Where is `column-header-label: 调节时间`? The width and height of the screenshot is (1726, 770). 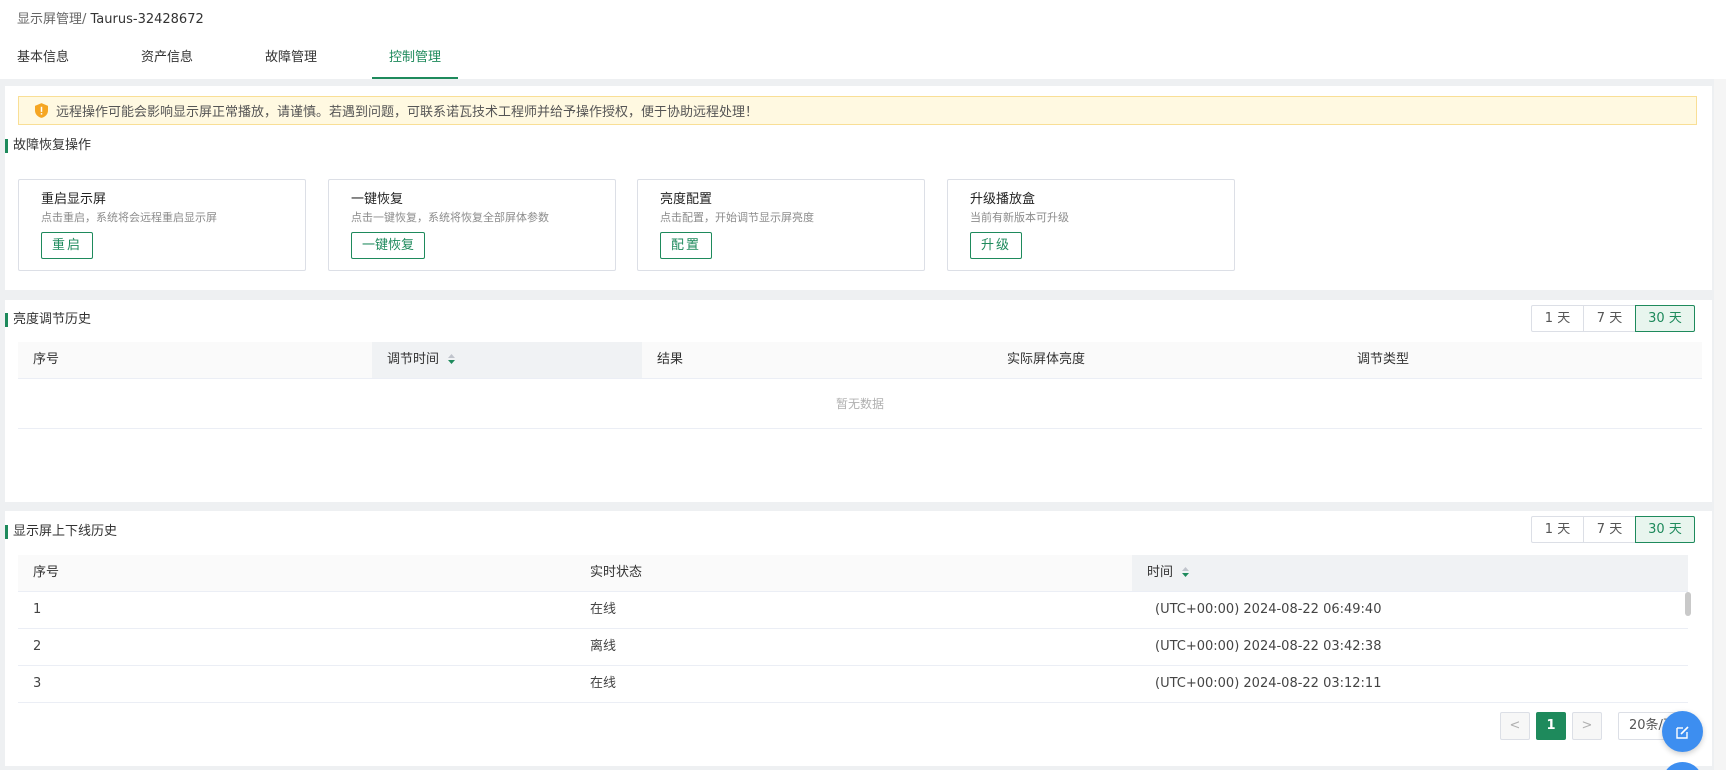 column-header-label: 调节时间 is located at coordinates (413, 359).